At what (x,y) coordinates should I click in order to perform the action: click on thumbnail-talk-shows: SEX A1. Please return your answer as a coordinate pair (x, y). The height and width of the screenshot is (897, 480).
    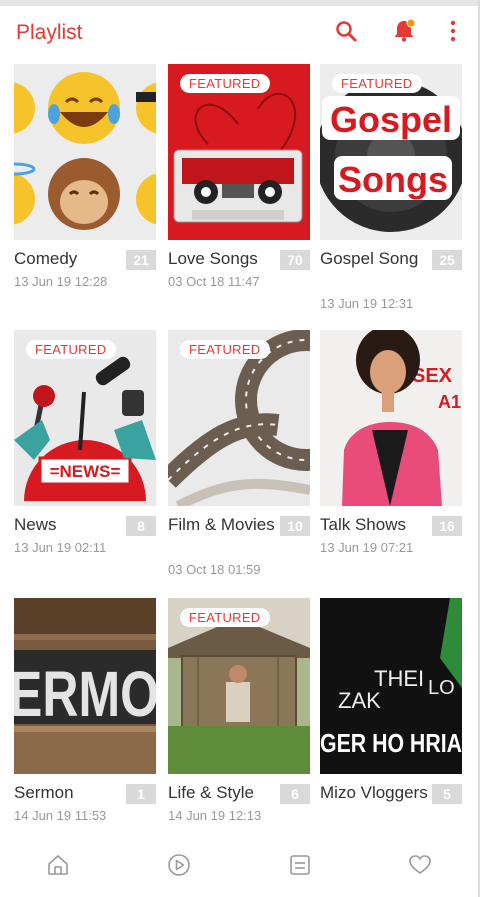
    Looking at the image, I should click on (391, 418).